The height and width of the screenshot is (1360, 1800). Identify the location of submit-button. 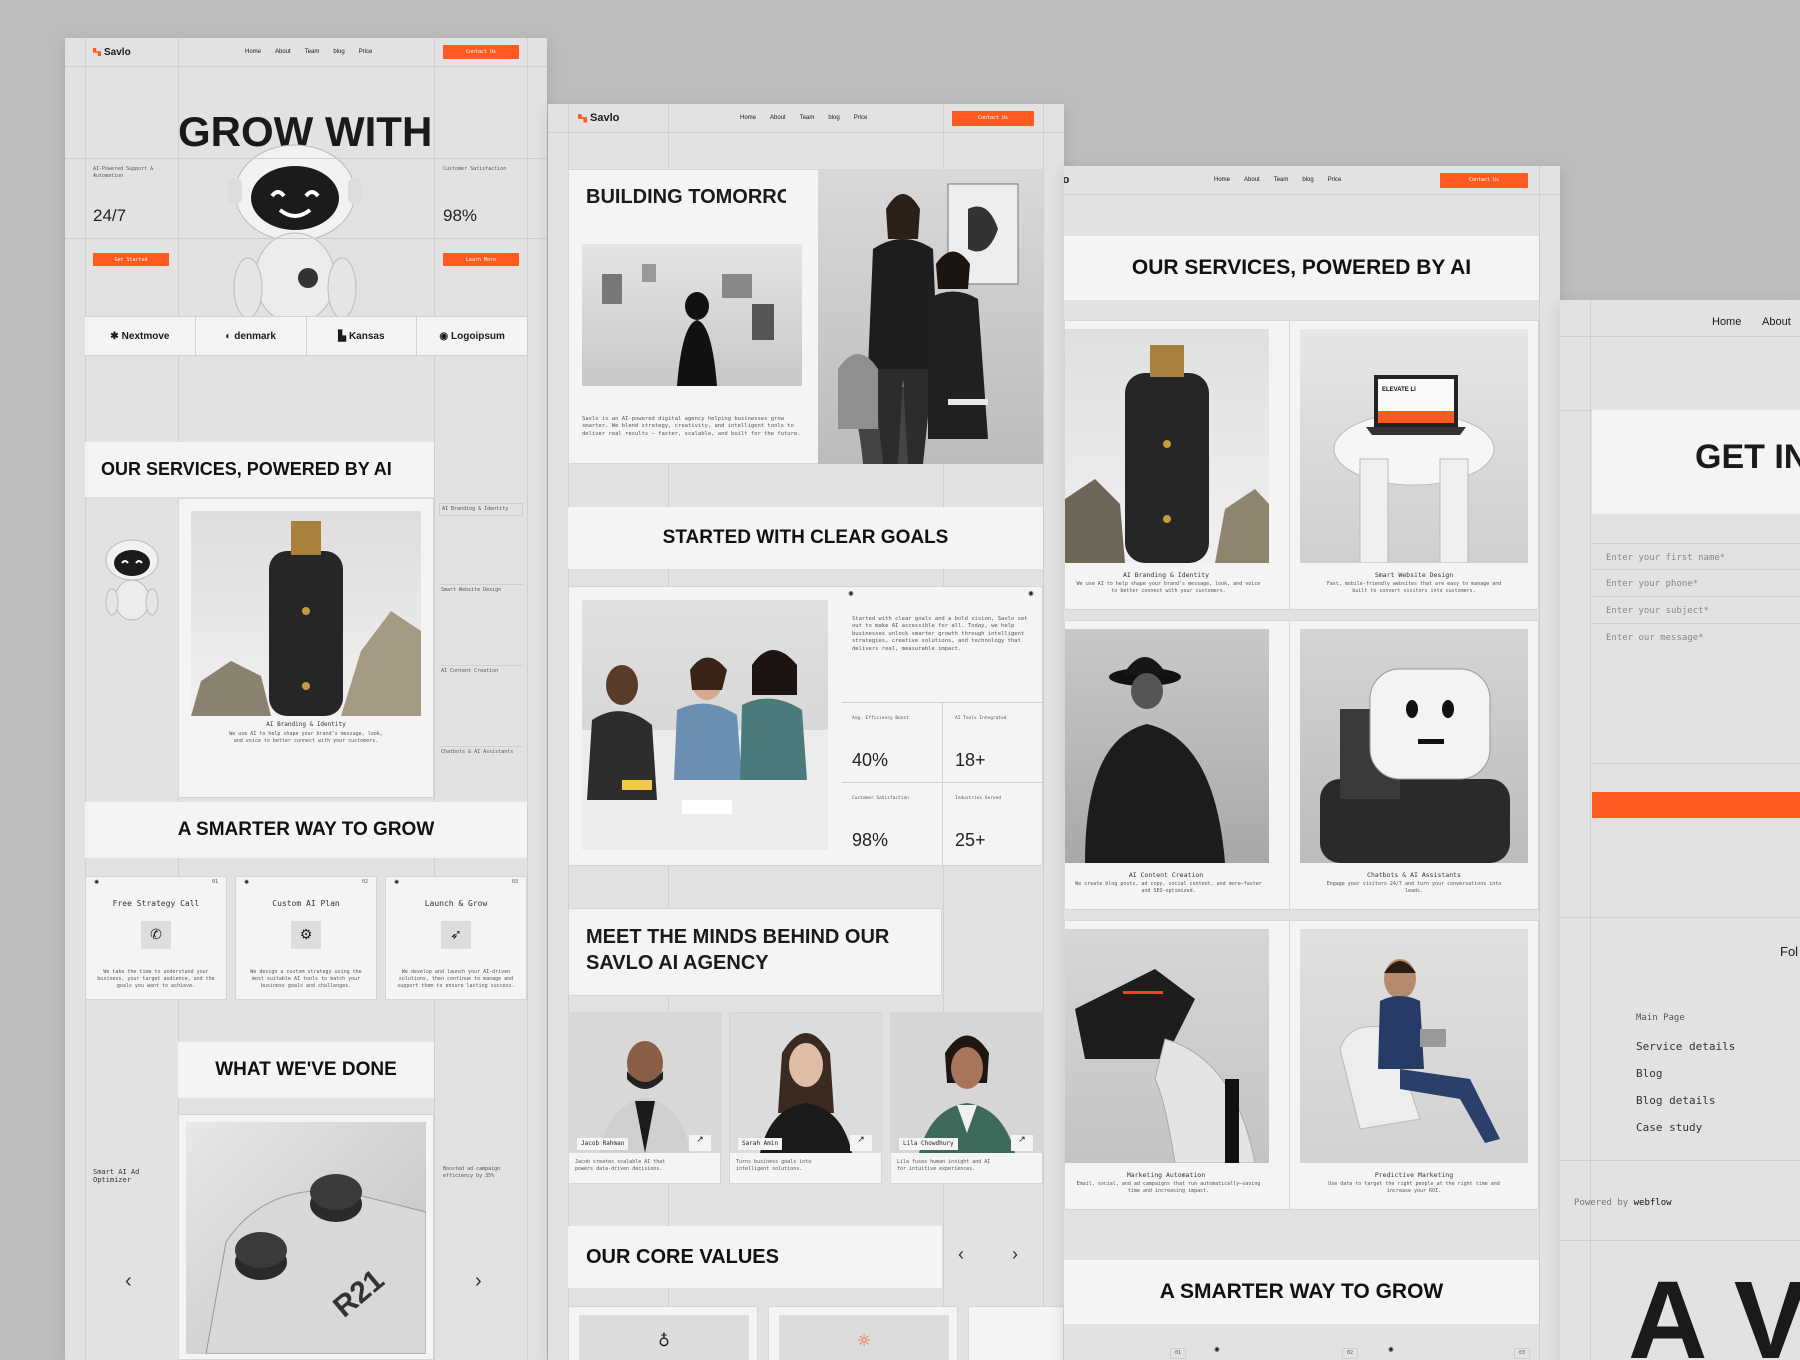
(1696, 805).